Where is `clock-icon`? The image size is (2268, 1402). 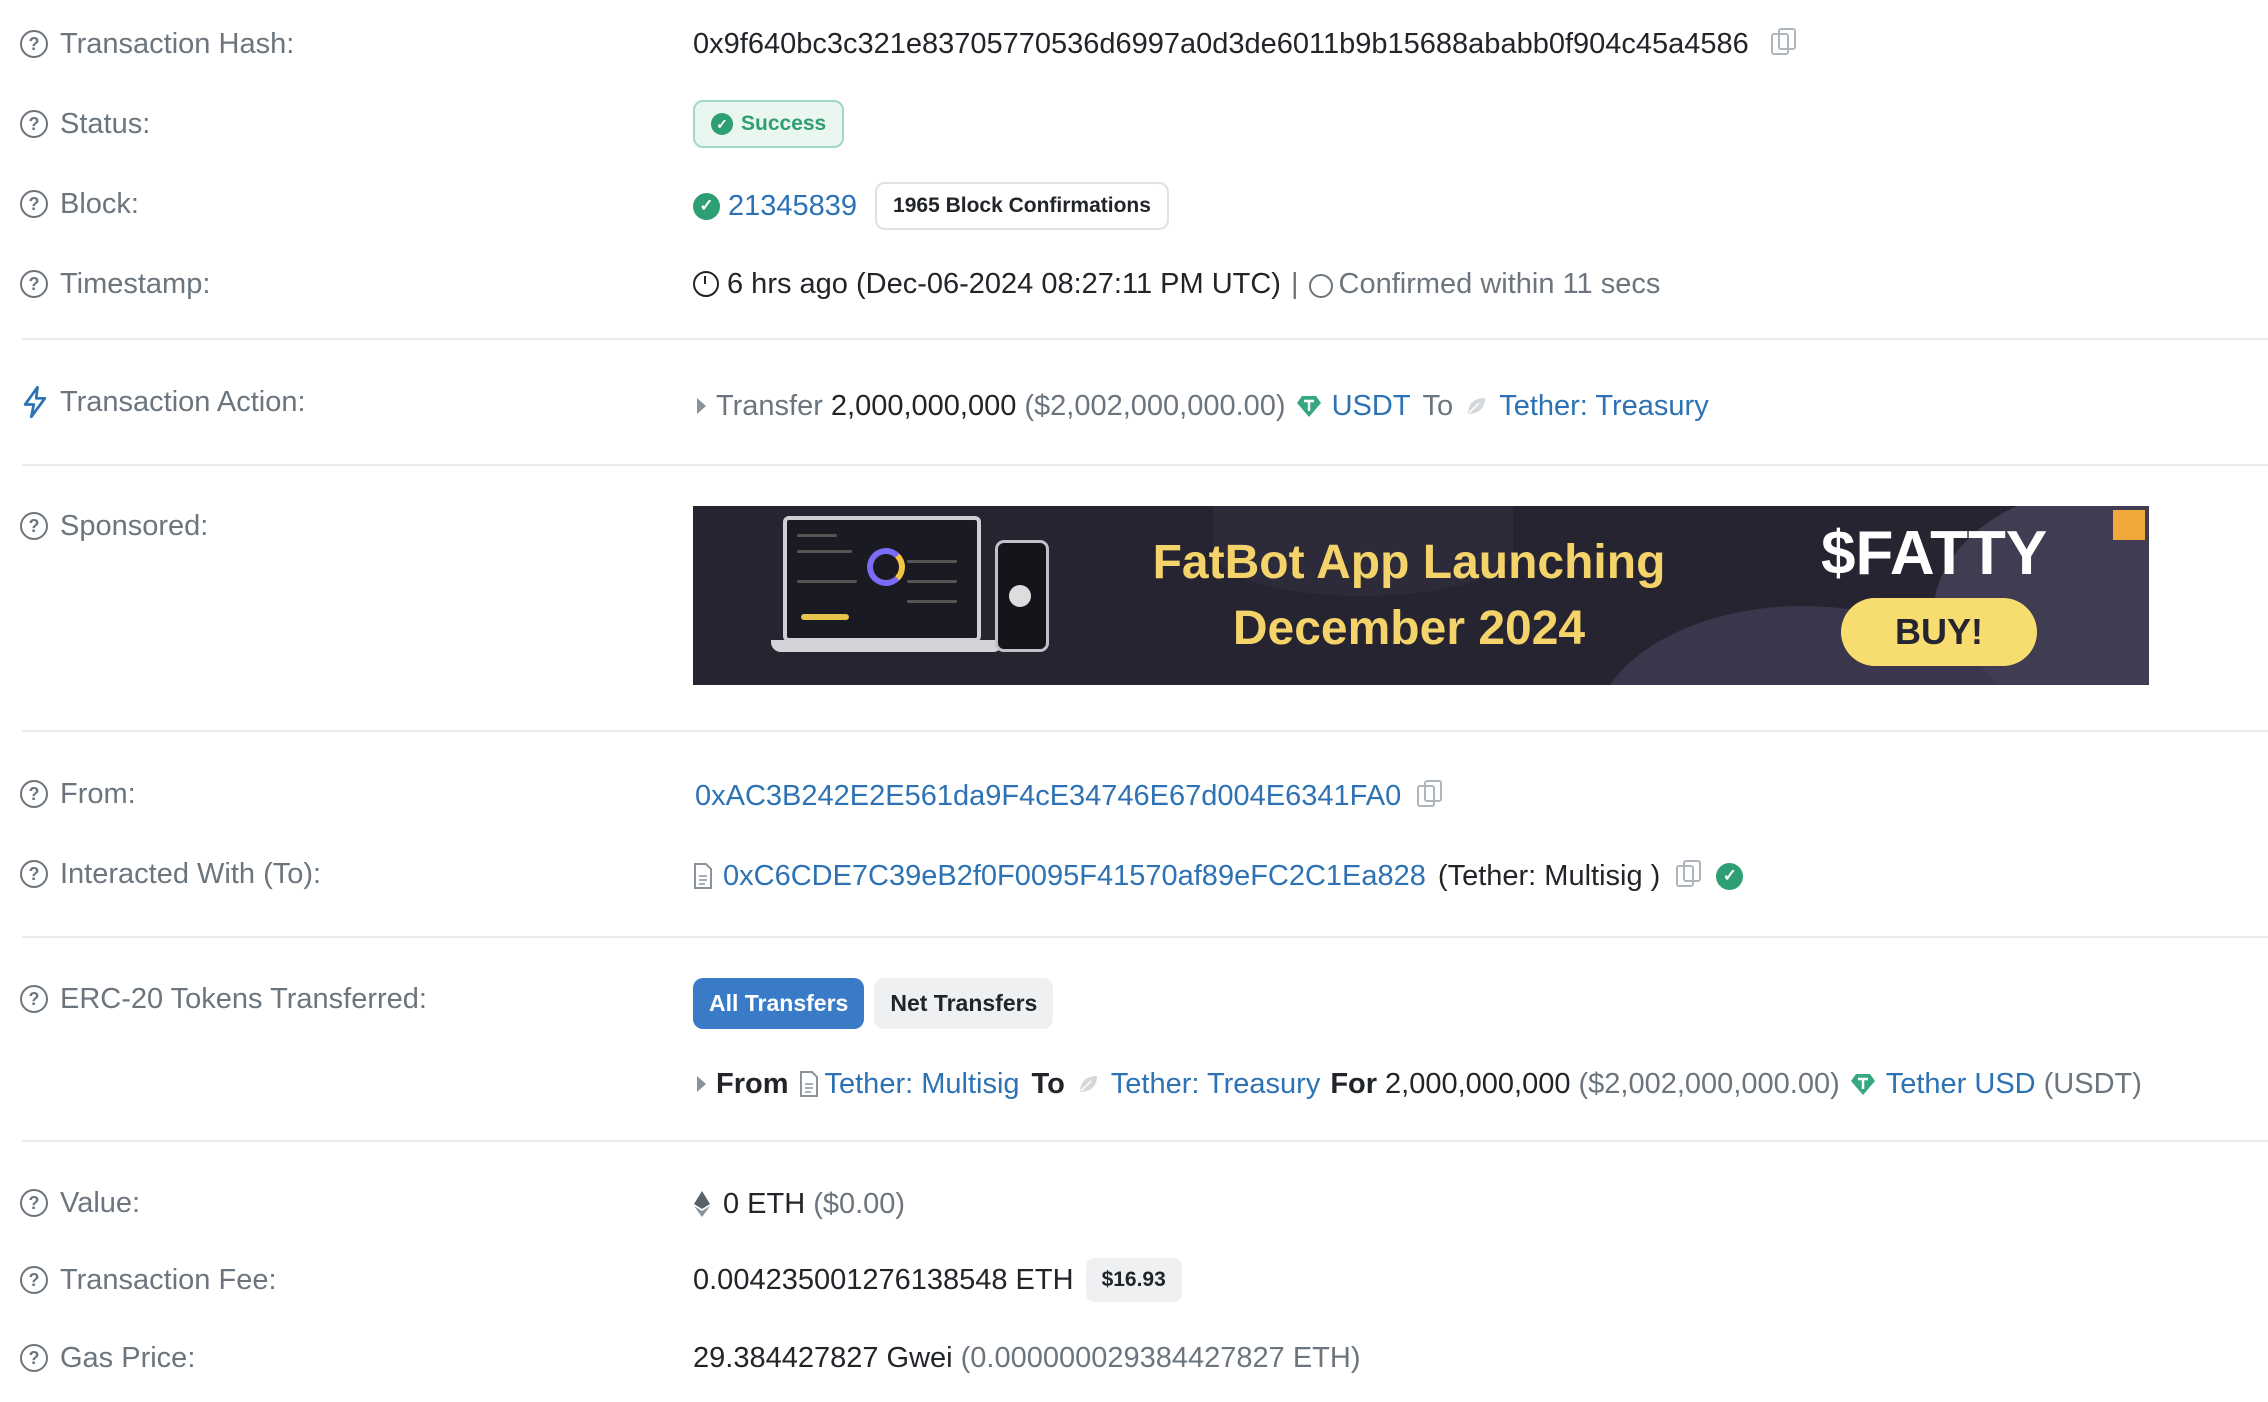 clock-icon is located at coordinates (706, 284).